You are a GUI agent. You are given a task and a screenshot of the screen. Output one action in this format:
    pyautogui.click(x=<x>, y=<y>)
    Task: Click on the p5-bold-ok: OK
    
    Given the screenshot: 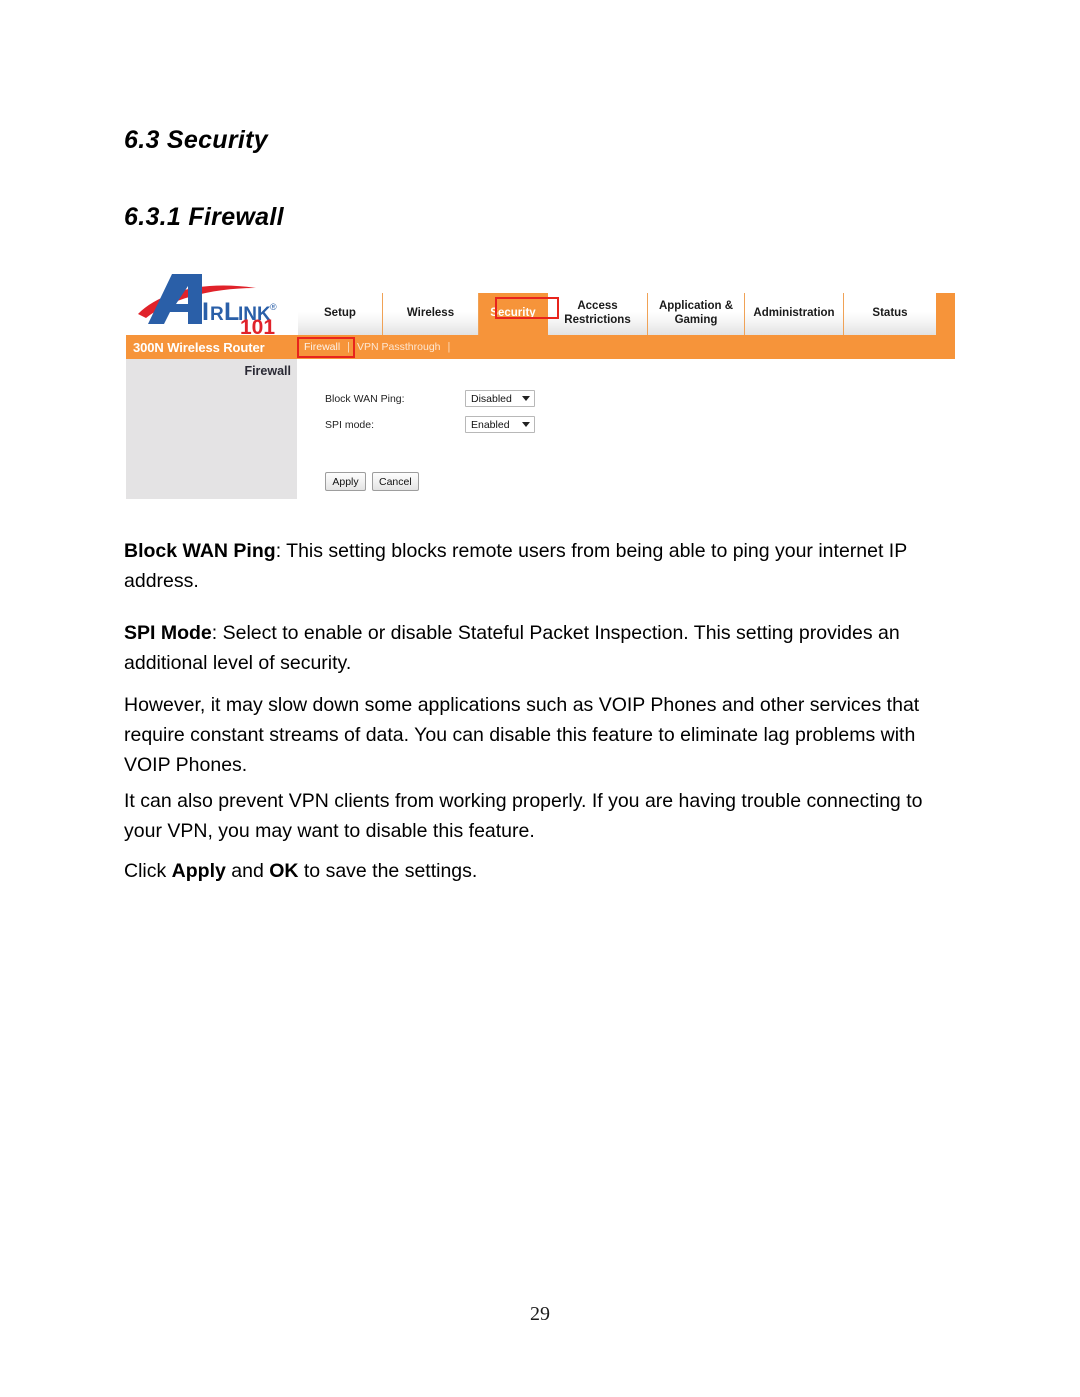 What is the action you would take?
    pyautogui.click(x=284, y=871)
    